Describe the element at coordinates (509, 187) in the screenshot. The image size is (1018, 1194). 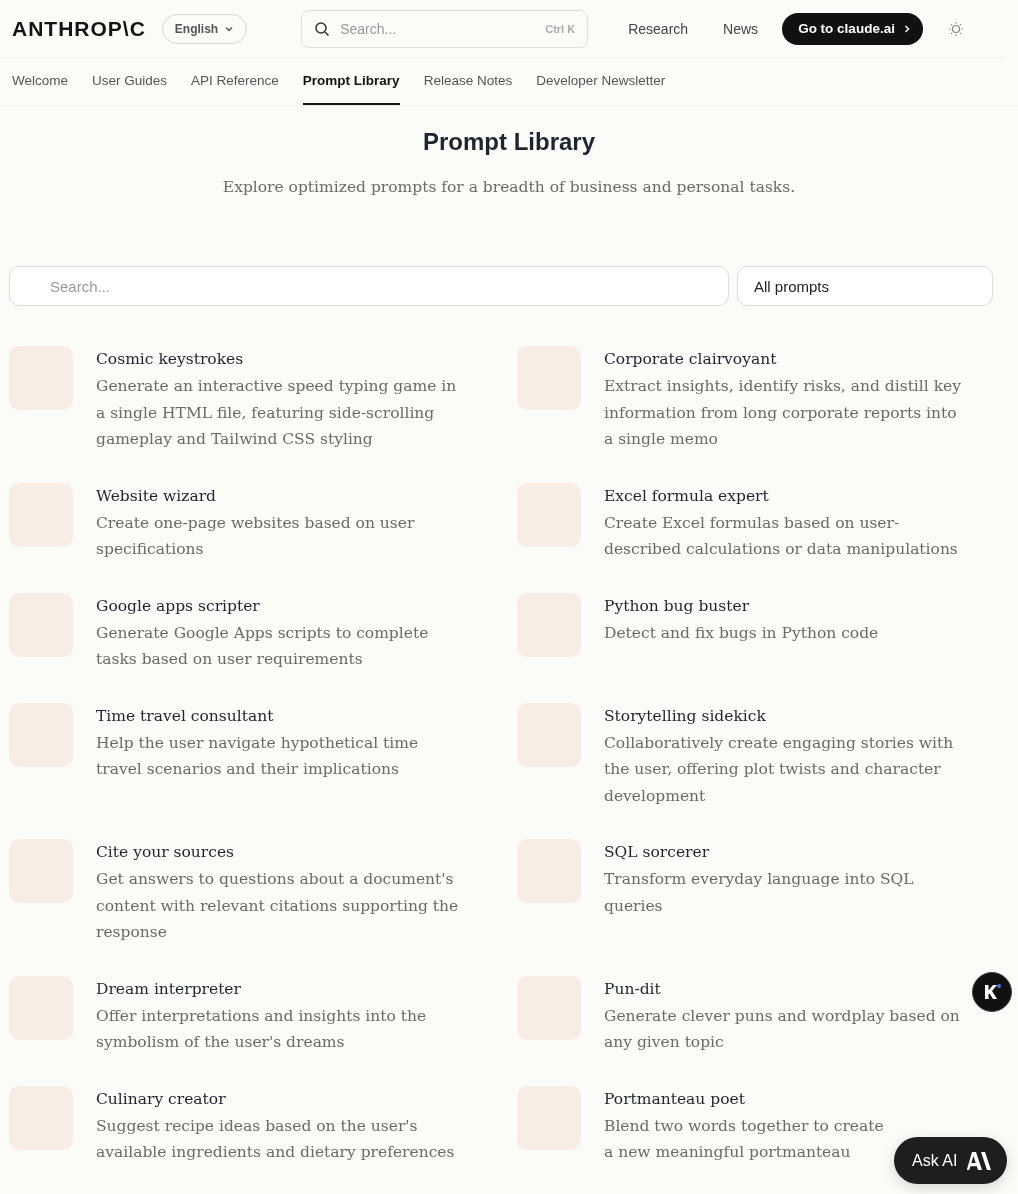
I see `page-subtitle: Explore optimized prompts for a breadth of business and personal tasks.` at that location.